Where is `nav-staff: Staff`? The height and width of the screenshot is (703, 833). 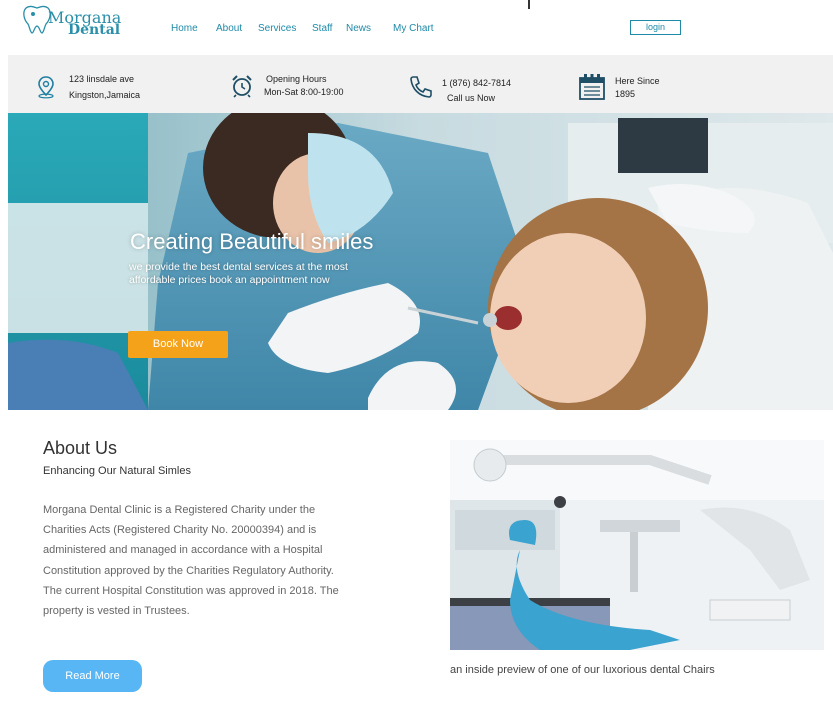
nav-staff: Staff is located at coordinates (322, 28).